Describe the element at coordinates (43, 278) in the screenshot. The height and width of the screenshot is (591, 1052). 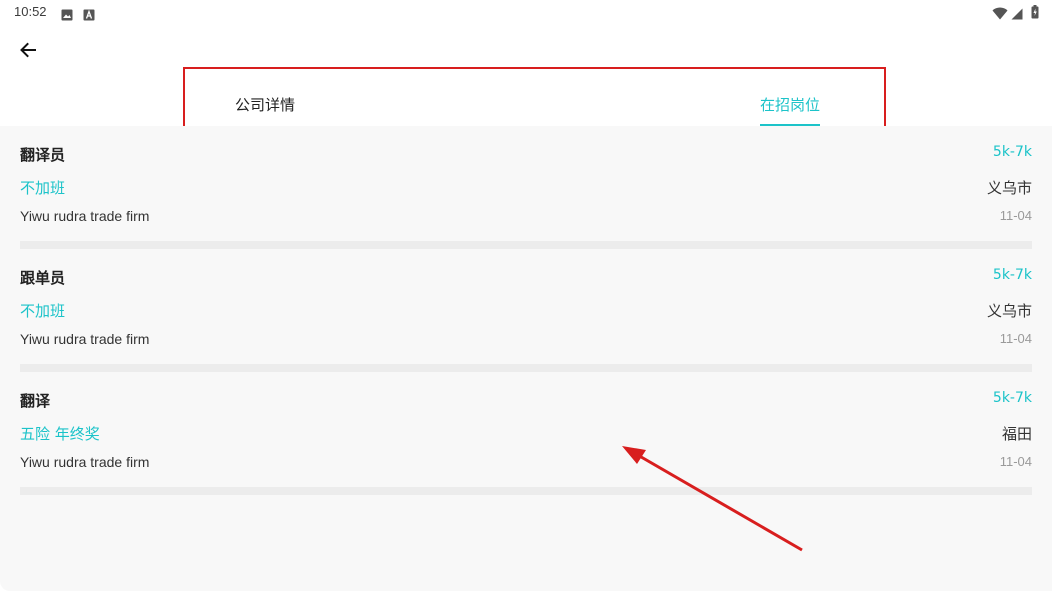
I see `job-title: 跟单员` at that location.